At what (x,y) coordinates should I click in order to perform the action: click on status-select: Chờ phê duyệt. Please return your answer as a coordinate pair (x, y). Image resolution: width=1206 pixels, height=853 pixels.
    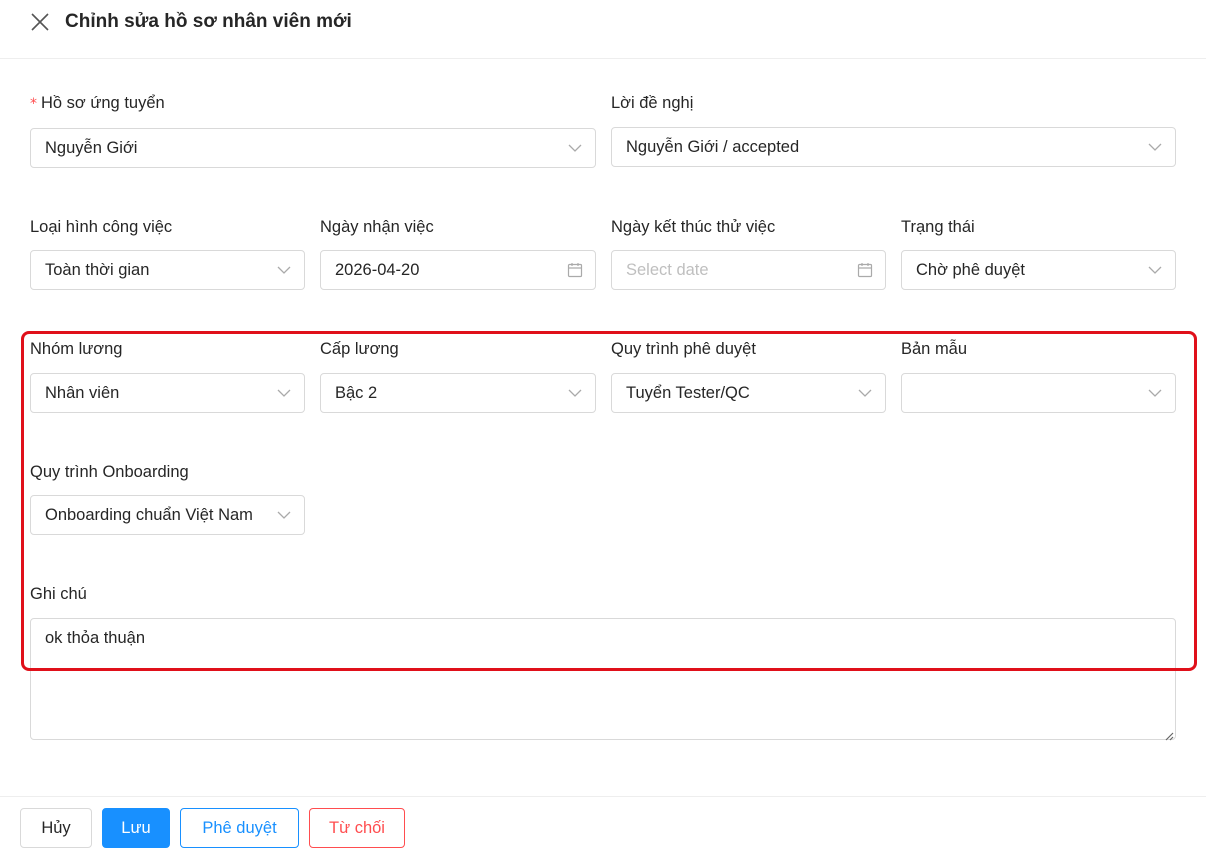
    Looking at the image, I should click on (1038, 270).